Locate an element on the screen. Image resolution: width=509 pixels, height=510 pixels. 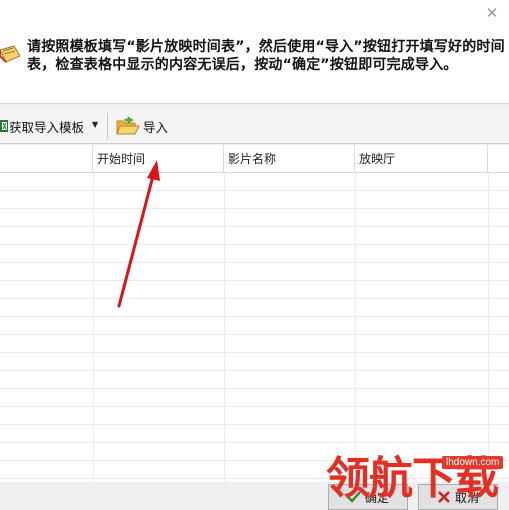
folder-open-icon is located at coordinates (128, 125).